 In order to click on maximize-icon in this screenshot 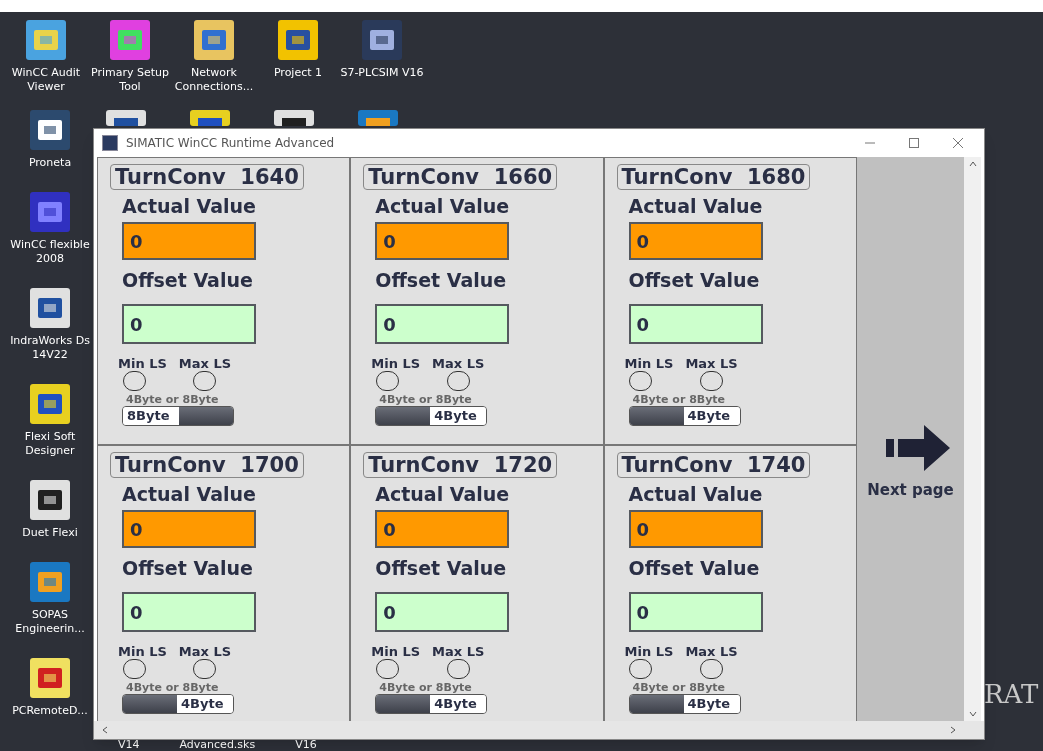, I will do `click(914, 143)`.